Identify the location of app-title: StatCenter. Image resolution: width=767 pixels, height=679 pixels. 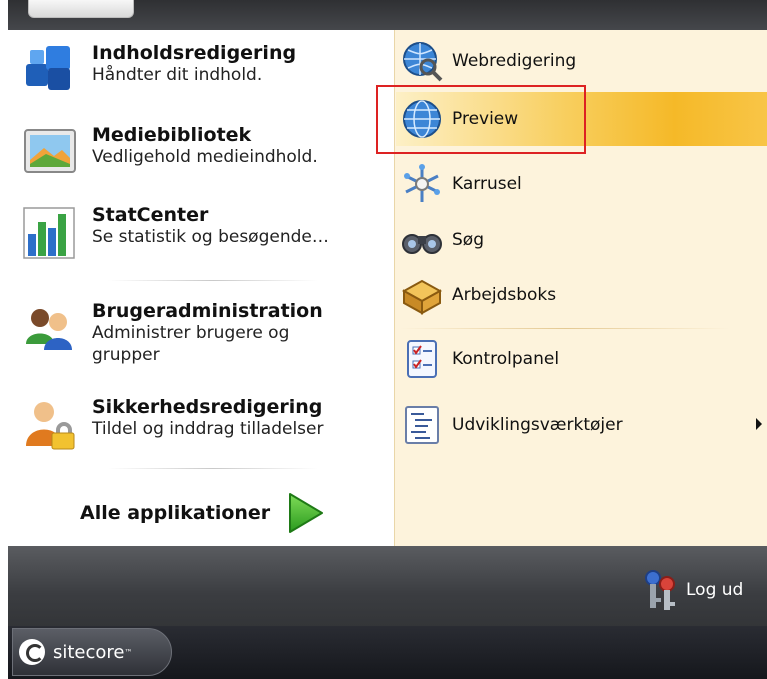
(150, 215).